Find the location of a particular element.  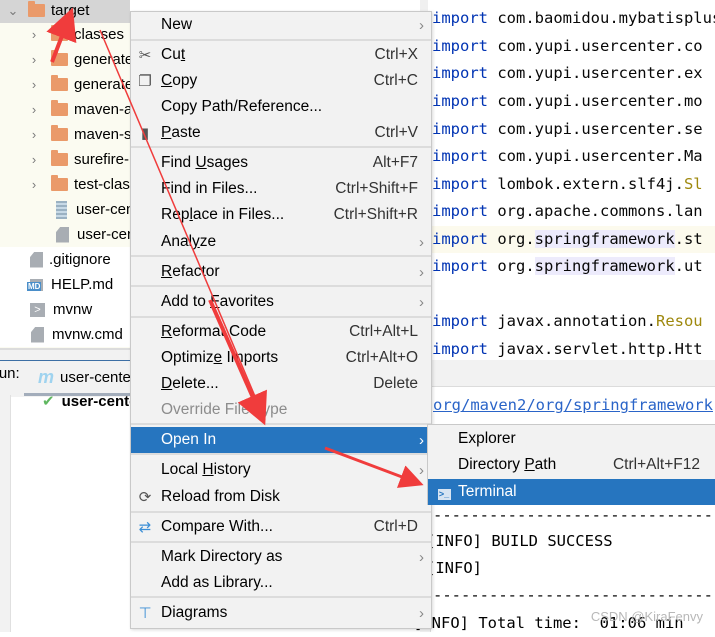

tree-item-mvnw: > mvnw is located at coordinates (65, 309).